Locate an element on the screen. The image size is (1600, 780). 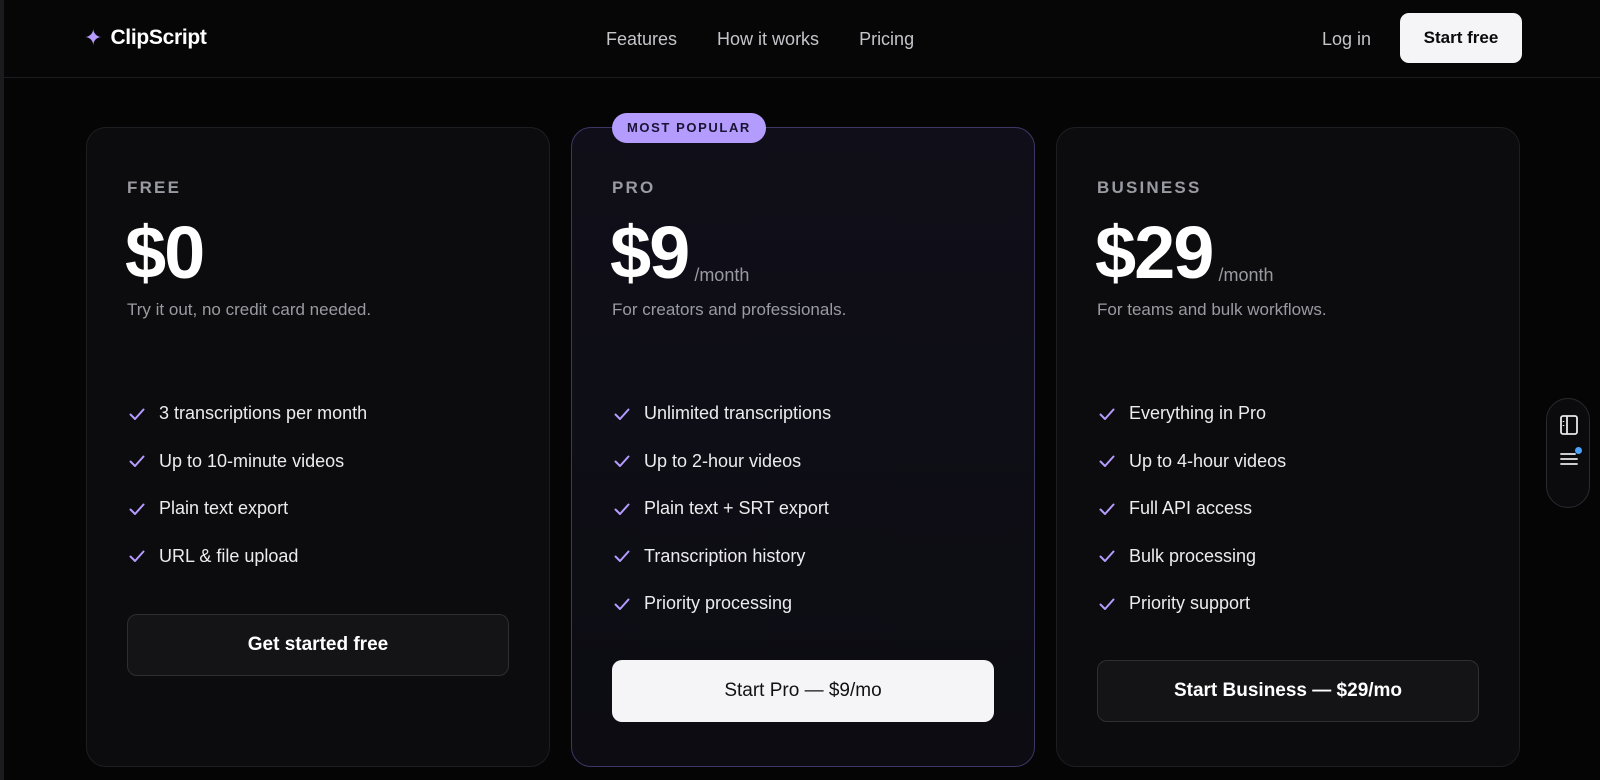
get-started-free-button: Get started free is located at coordinates (318, 645).